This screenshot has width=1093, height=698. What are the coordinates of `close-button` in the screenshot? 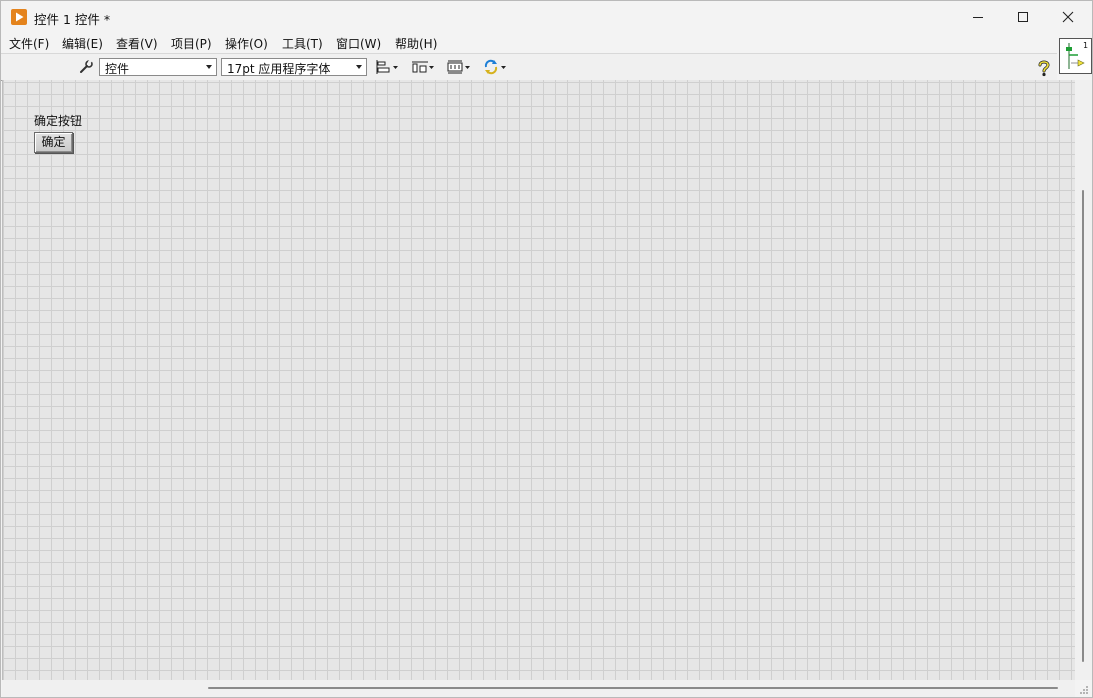 It's located at (1068, 17).